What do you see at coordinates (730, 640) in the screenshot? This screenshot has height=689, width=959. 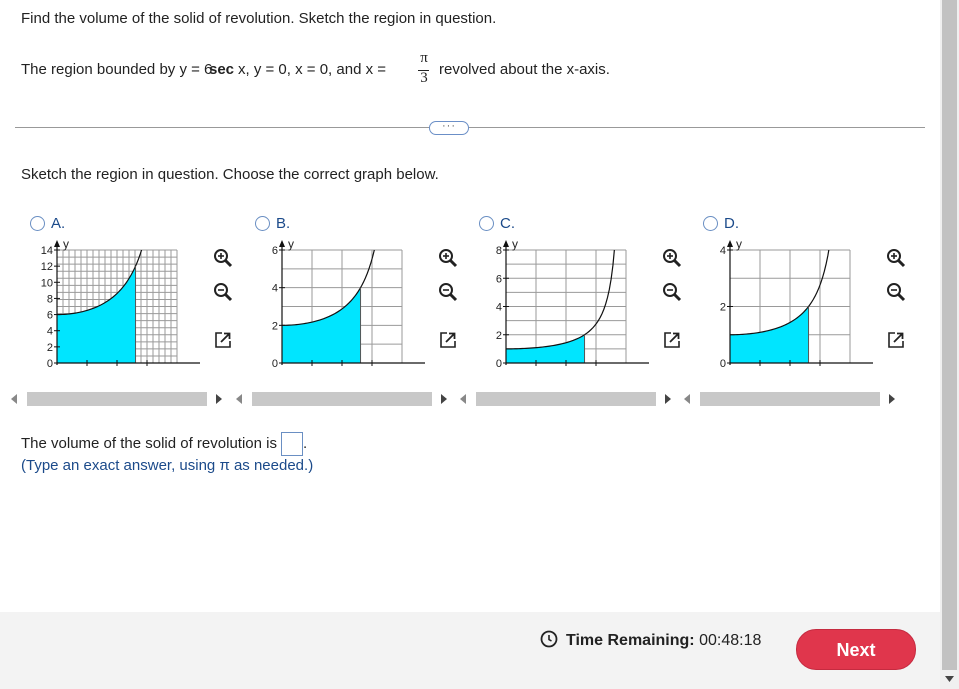 I see `time-value: 00:48:18` at bounding box center [730, 640].